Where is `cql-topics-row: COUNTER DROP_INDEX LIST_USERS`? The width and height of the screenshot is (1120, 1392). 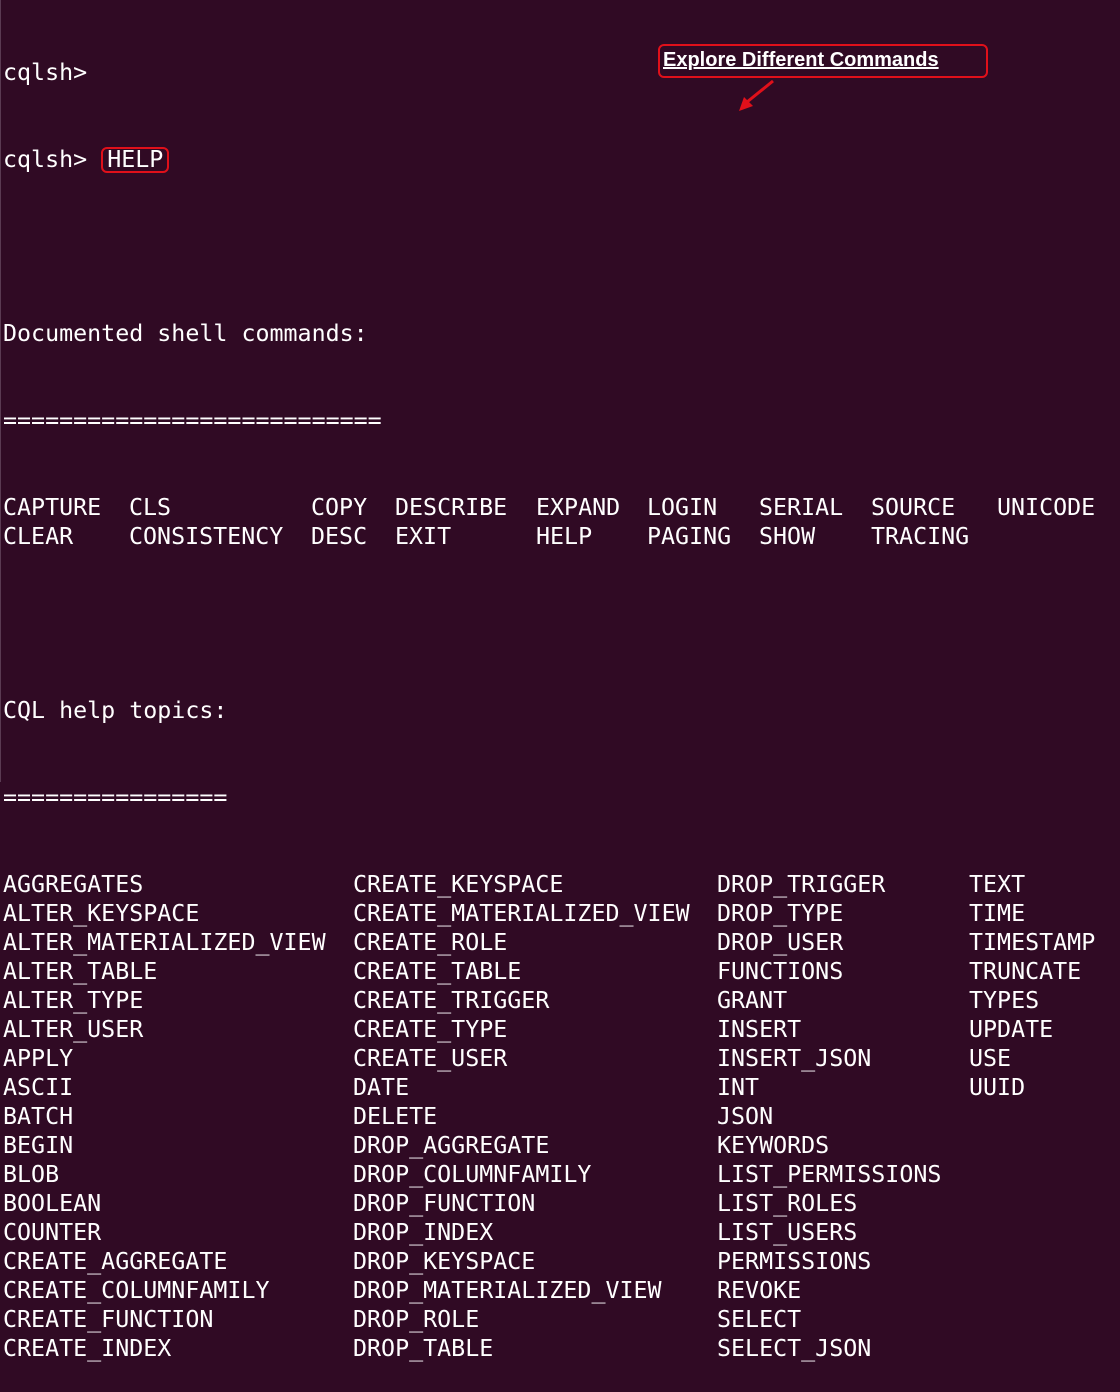
cql-topics-row: COUNTER DROP_INDEX LIST_USERS is located at coordinates (430, 1232).